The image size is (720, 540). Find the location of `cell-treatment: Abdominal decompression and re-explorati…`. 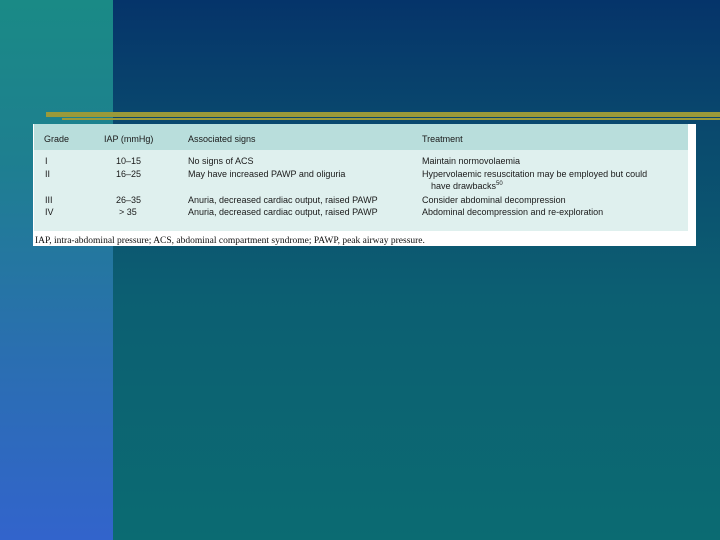

cell-treatment: Abdominal decompression and re-explorati… is located at coordinates (513, 212).